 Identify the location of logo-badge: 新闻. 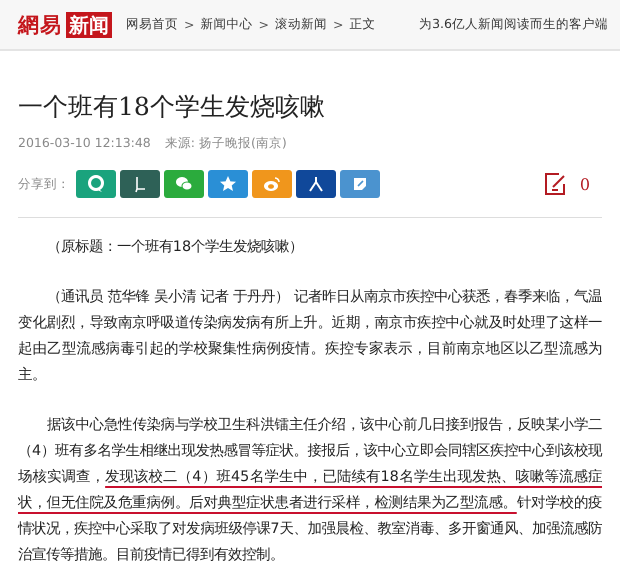
(89, 25).